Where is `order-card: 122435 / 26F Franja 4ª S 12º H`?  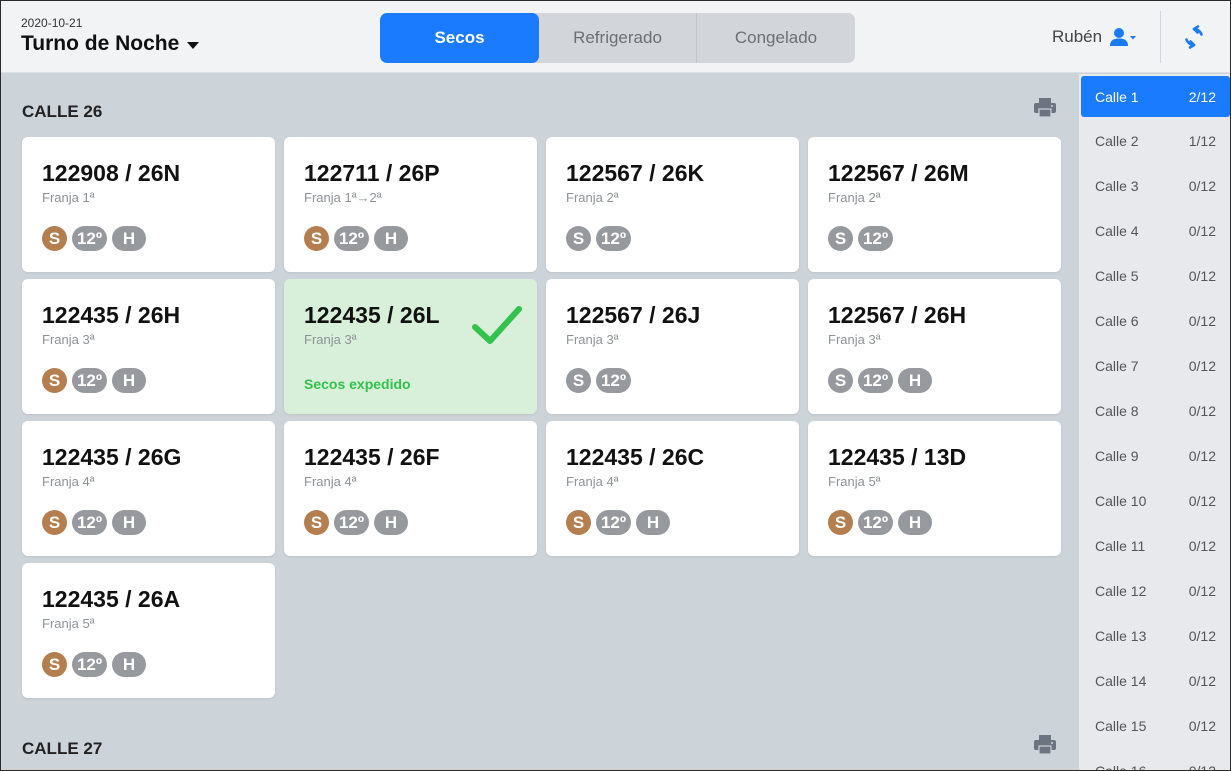
order-card: 122435 / 26F Franja 4ª S 12º H is located at coordinates (410, 488).